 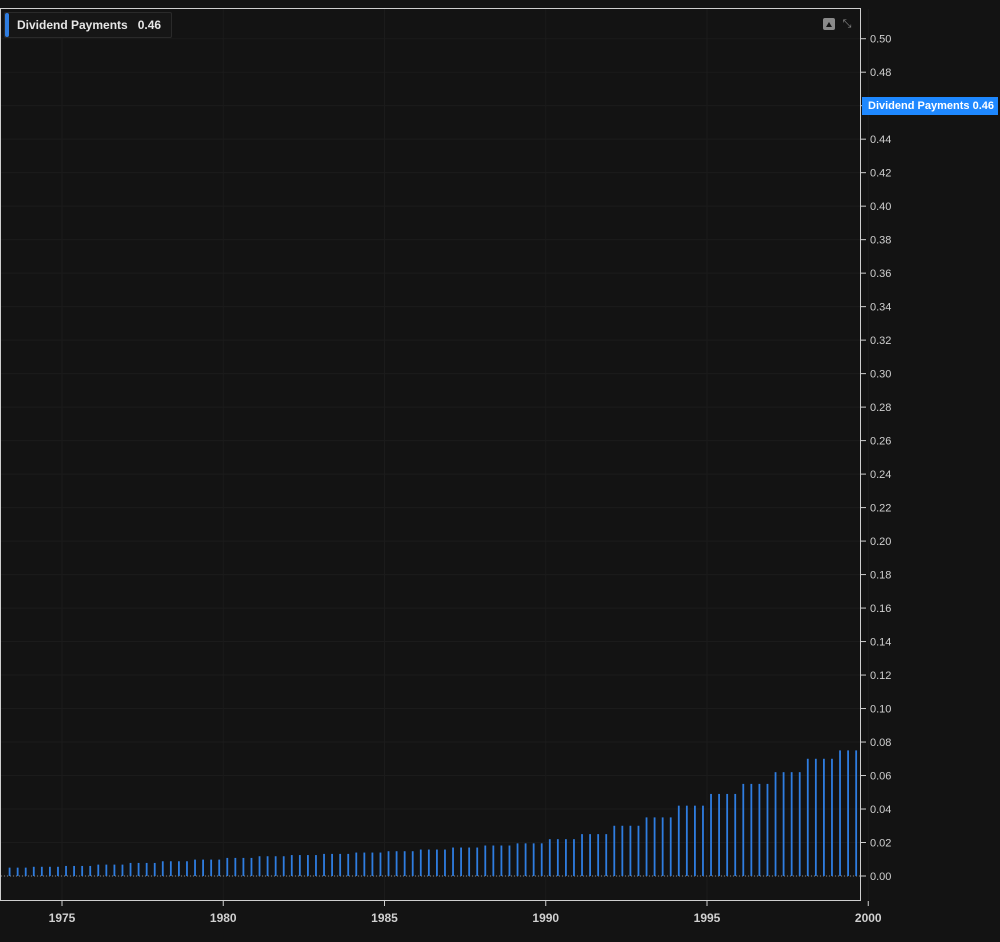 I want to click on y-tick-label: 0.22, so click(x=880, y=509).